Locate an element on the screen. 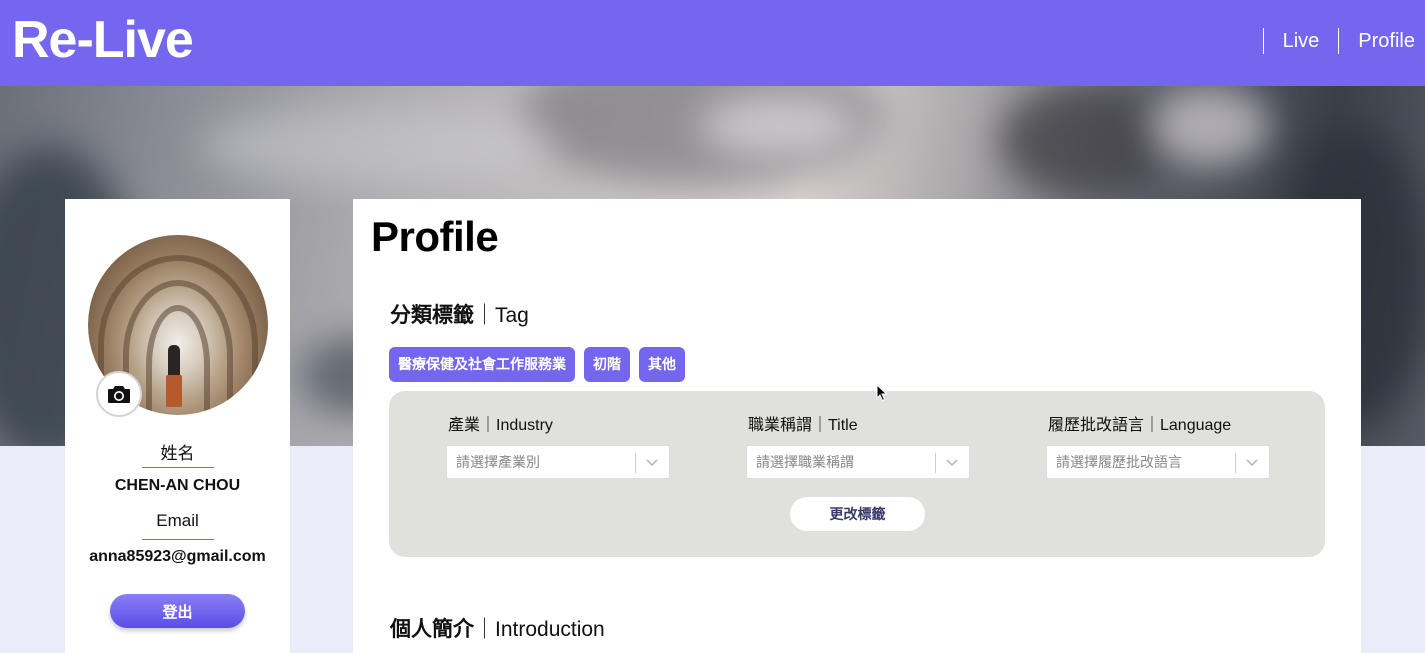 The width and height of the screenshot is (1425, 653). industry-filter: 產業｜Industry 請選擇產業別 is located at coordinates (558, 447).